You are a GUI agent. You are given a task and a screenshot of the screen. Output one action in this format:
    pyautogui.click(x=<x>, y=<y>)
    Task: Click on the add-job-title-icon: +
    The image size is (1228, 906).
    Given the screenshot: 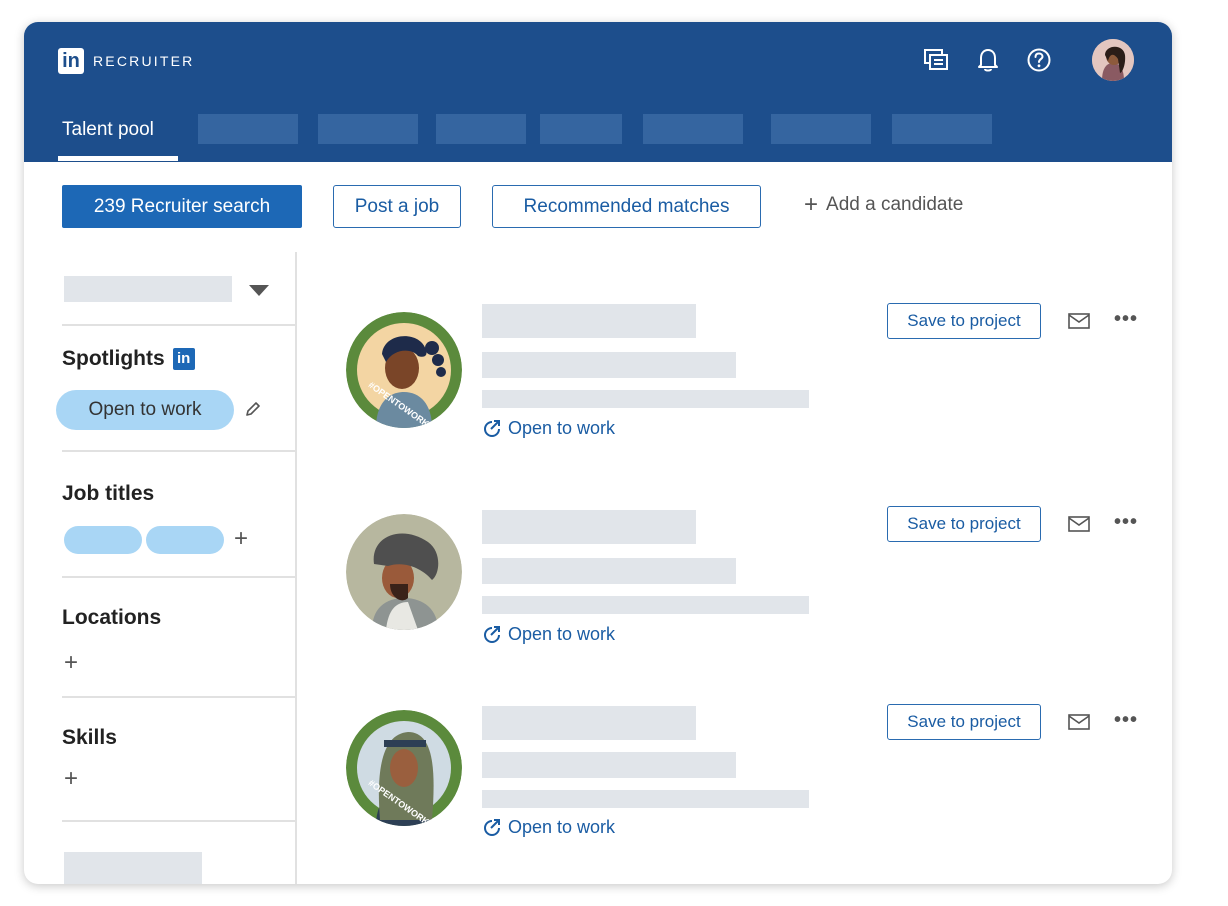 What is the action you would take?
    pyautogui.click(x=241, y=539)
    